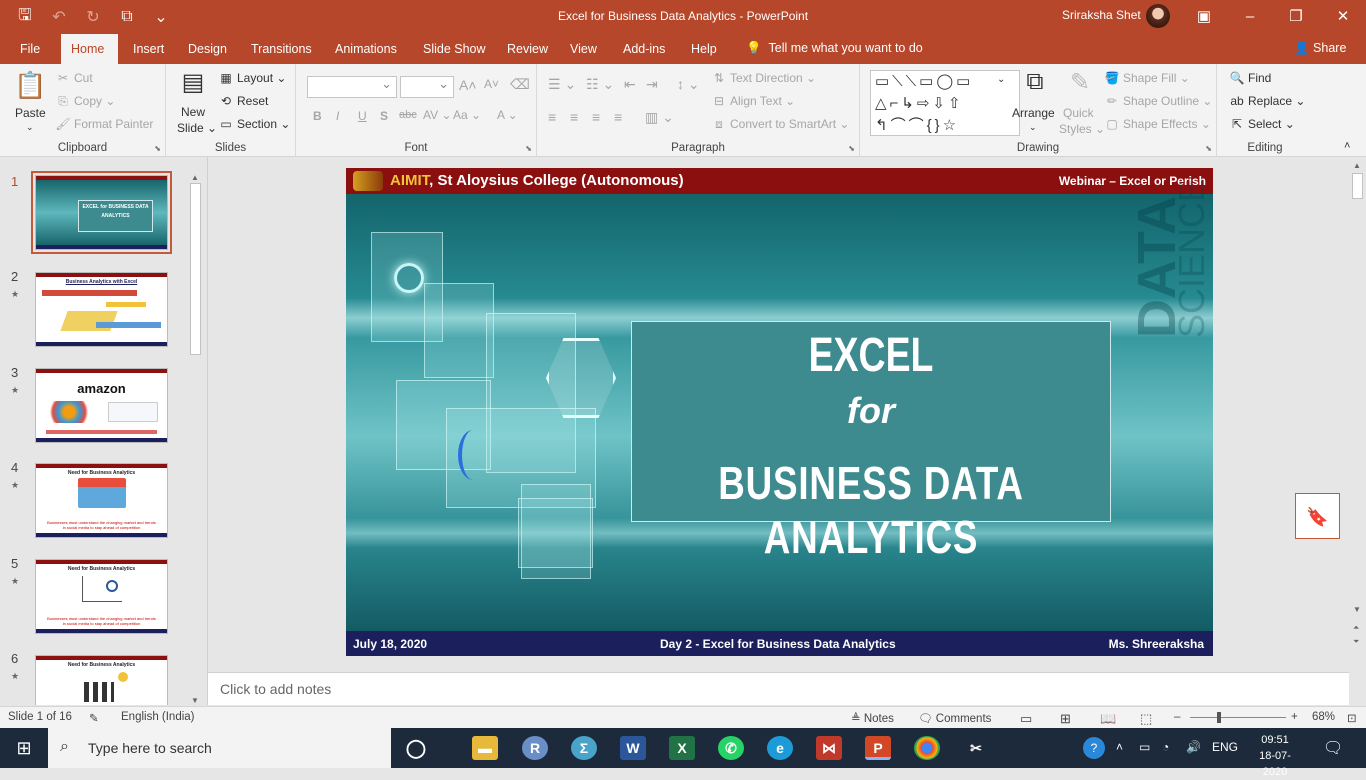 The image size is (1366, 780). I want to click on increase-indent-icon: ⇥, so click(652, 84).